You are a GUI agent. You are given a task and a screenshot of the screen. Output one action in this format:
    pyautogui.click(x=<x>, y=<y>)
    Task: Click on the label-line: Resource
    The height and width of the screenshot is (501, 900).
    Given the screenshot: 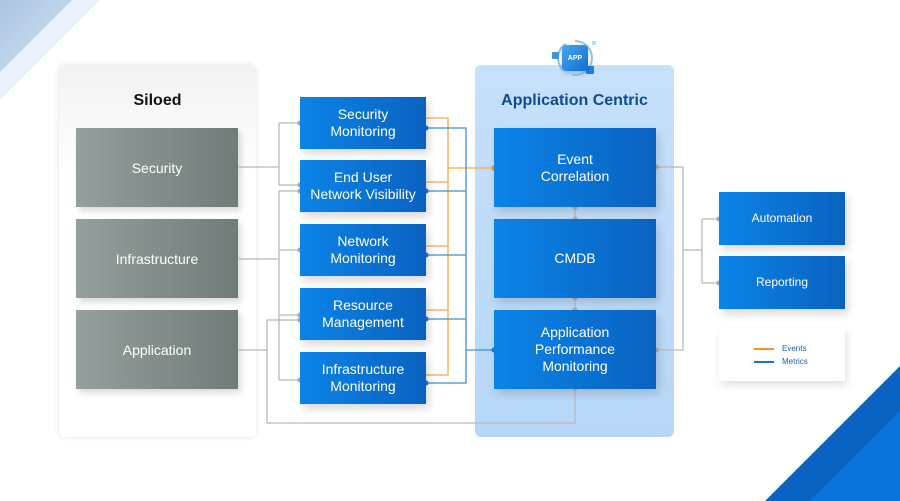 What is the action you would take?
    pyautogui.click(x=363, y=305)
    